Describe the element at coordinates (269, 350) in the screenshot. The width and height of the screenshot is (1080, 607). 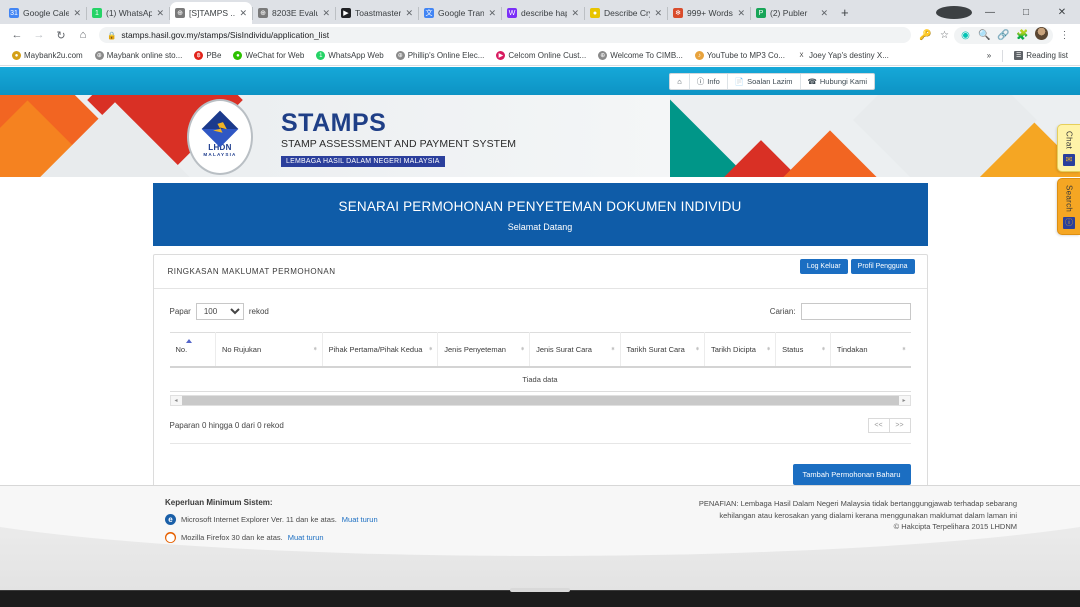
I see `table-column-header: No Rujukan ▲ ▼` at that location.